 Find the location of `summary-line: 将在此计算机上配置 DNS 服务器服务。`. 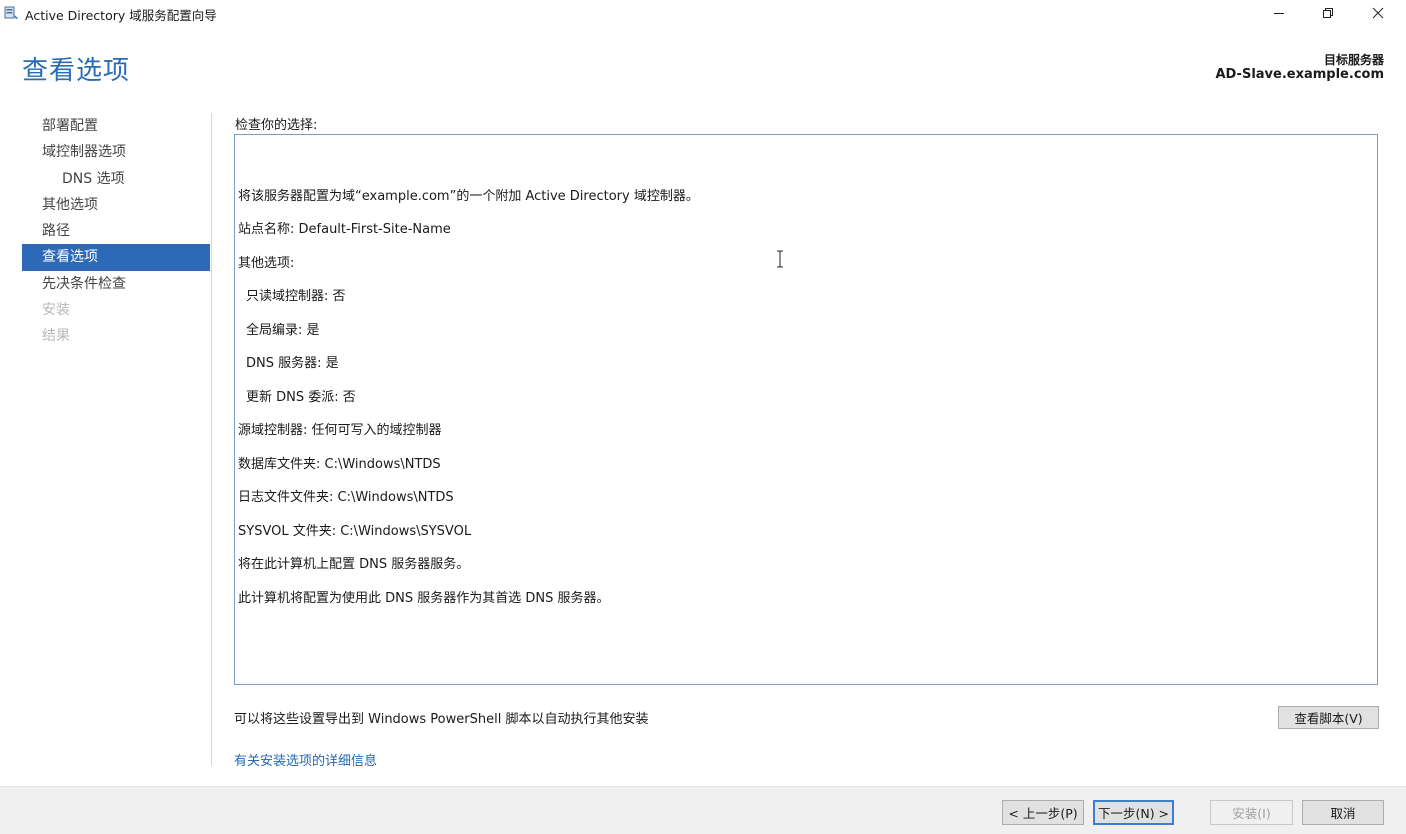

summary-line: 将在此计算机上配置 DNS 服务器服务。 is located at coordinates (354, 564).